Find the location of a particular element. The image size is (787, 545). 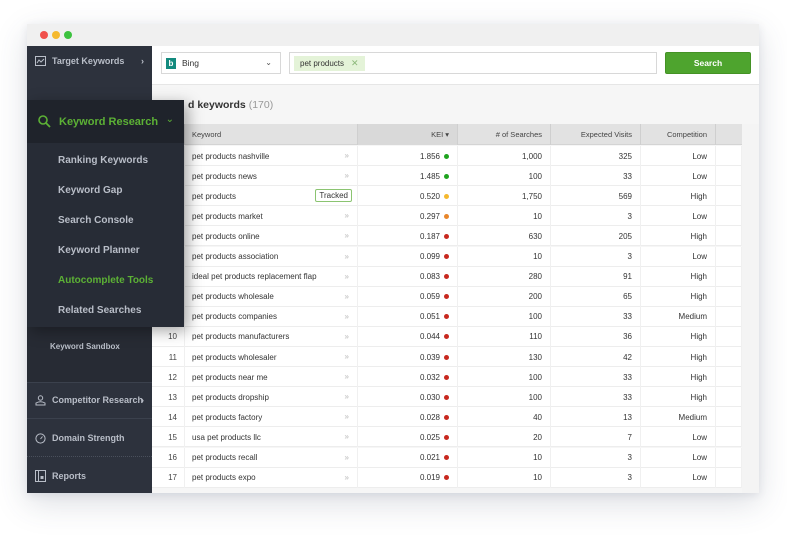

minimize-window-button is located at coordinates (56, 35).